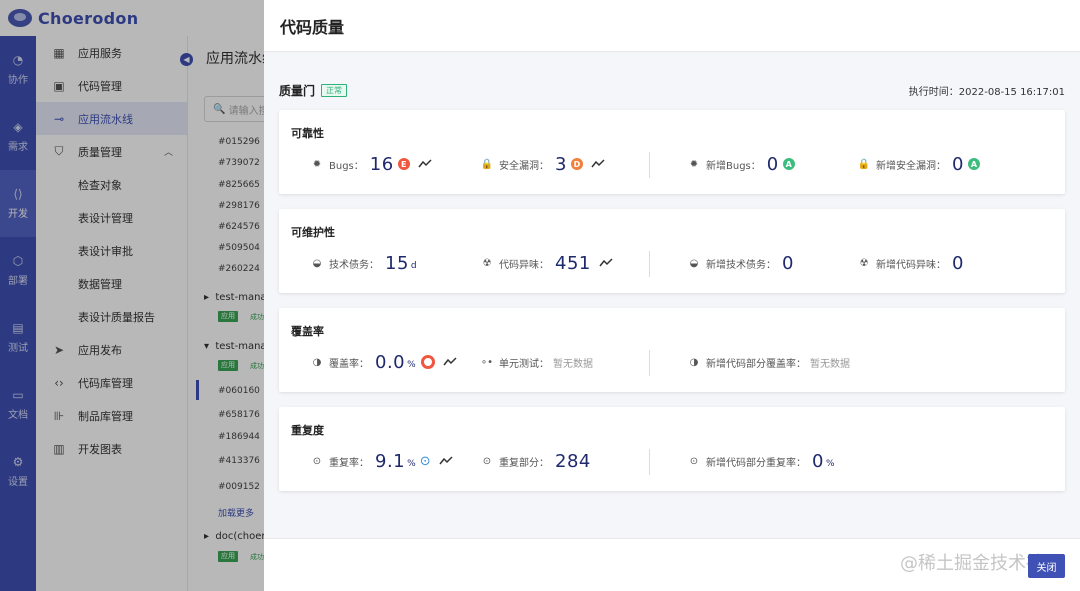 The height and width of the screenshot is (591, 1080). Describe the element at coordinates (403, 164) in the screenshot. I see `grade-badge: E` at that location.